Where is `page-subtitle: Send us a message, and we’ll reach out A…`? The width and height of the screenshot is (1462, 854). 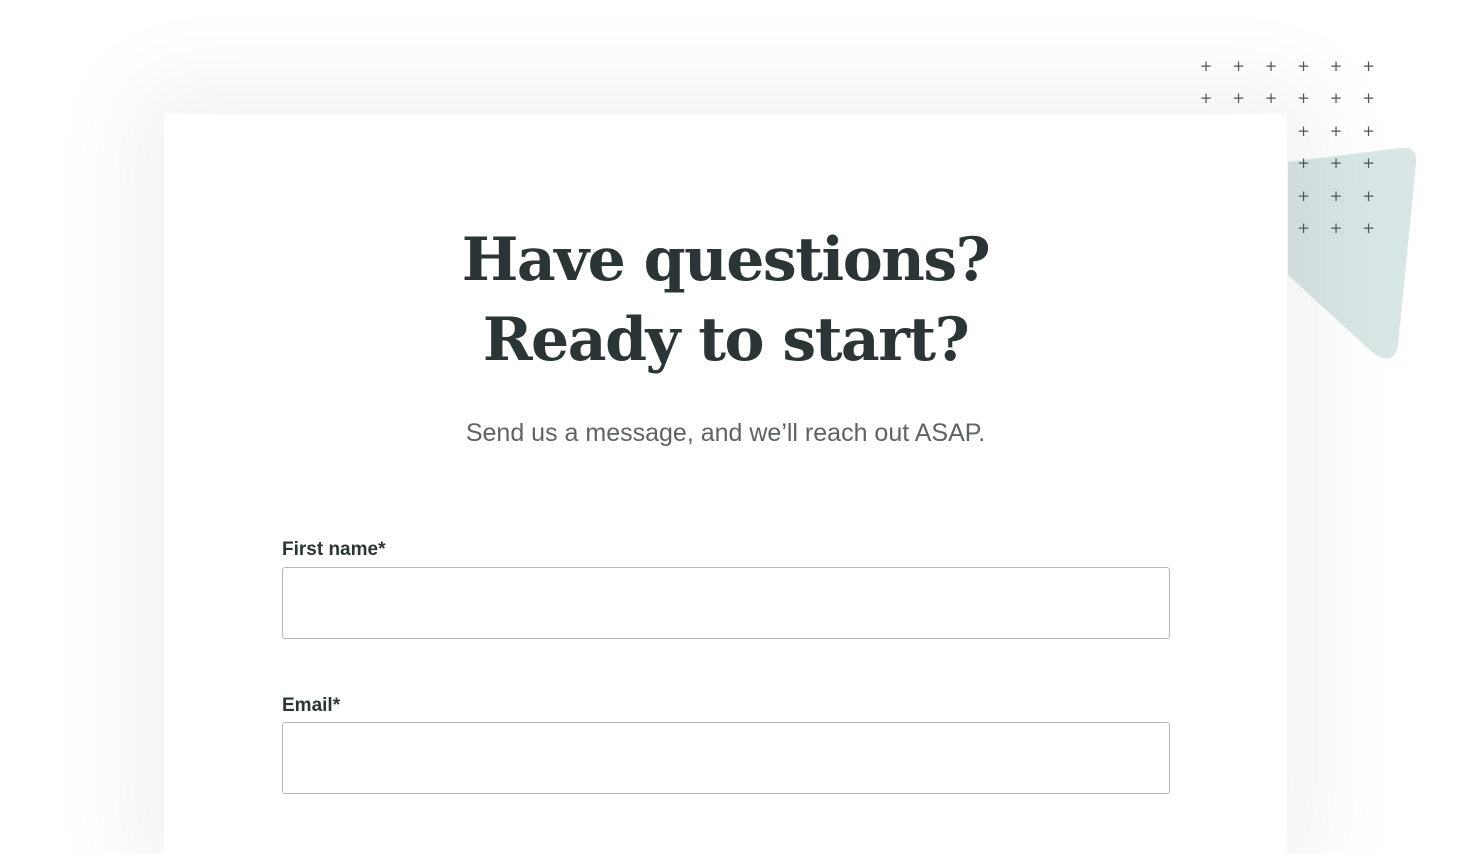
page-subtitle: Send us a message, and we’ll reach out A… is located at coordinates (725, 433).